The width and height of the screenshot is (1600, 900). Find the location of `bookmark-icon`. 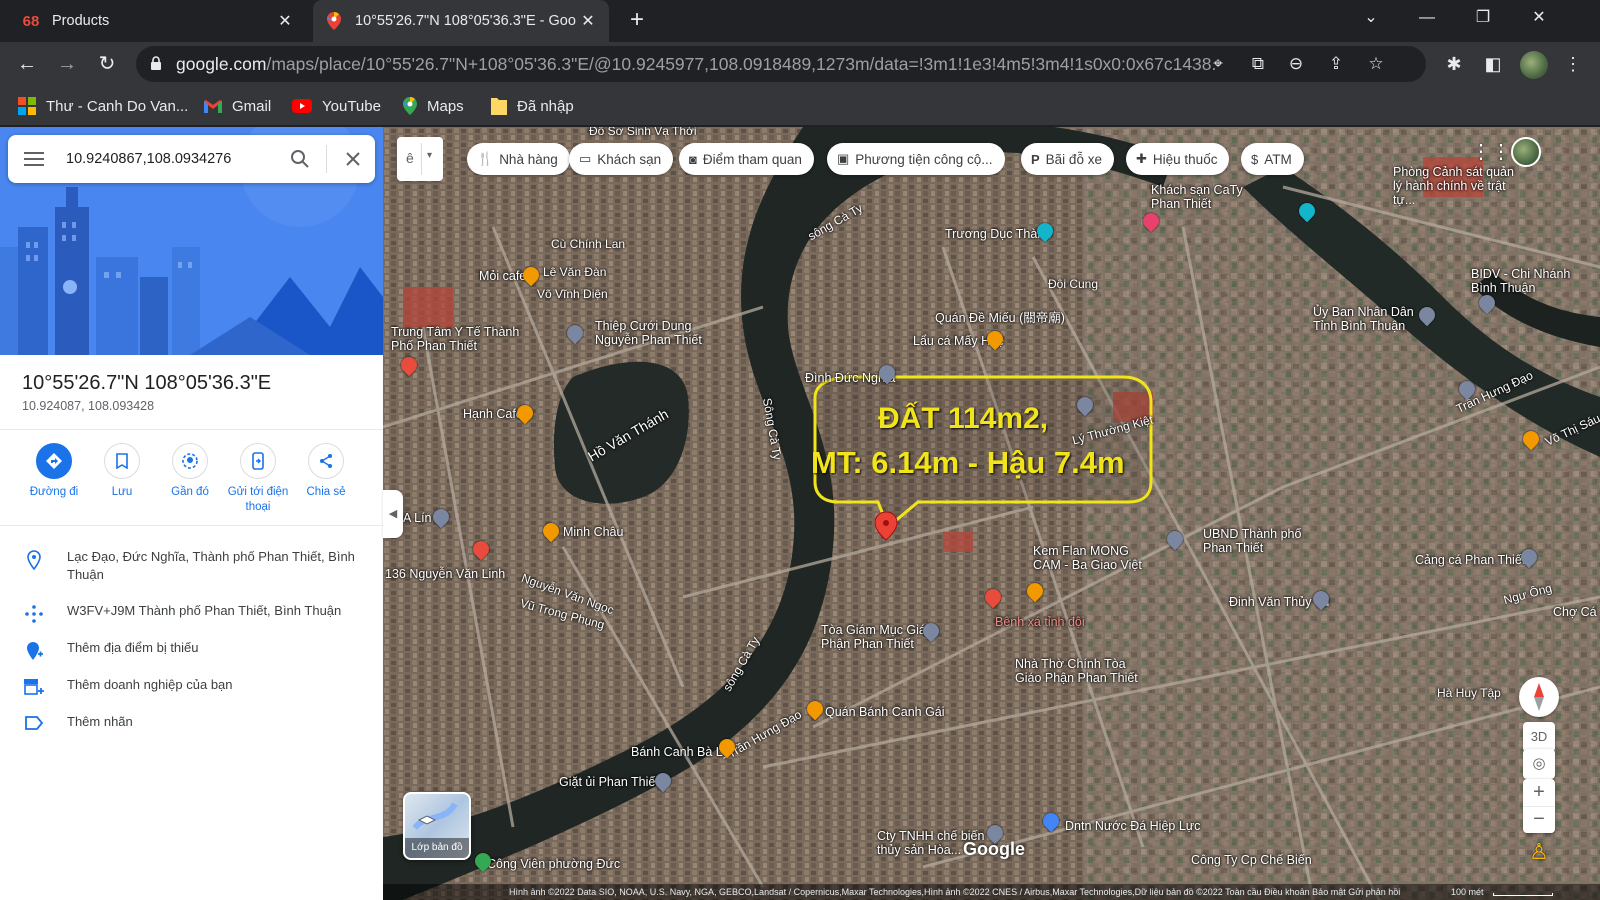

bookmark-icon is located at coordinates (122, 461).